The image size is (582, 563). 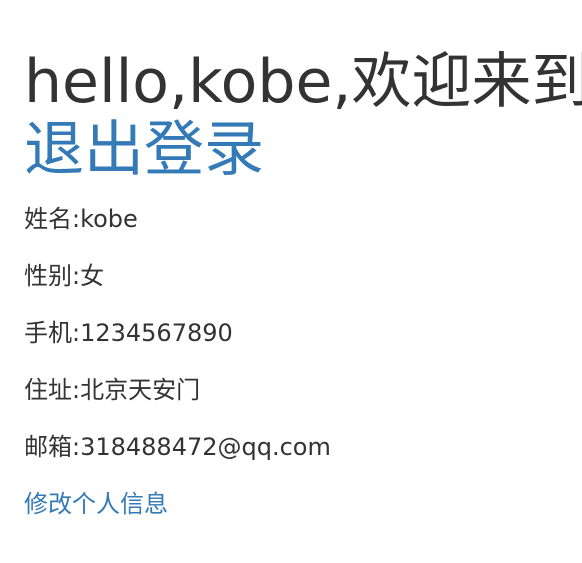 I want to click on phone-field: 手机:1234567890, so click(x=128, y=333).